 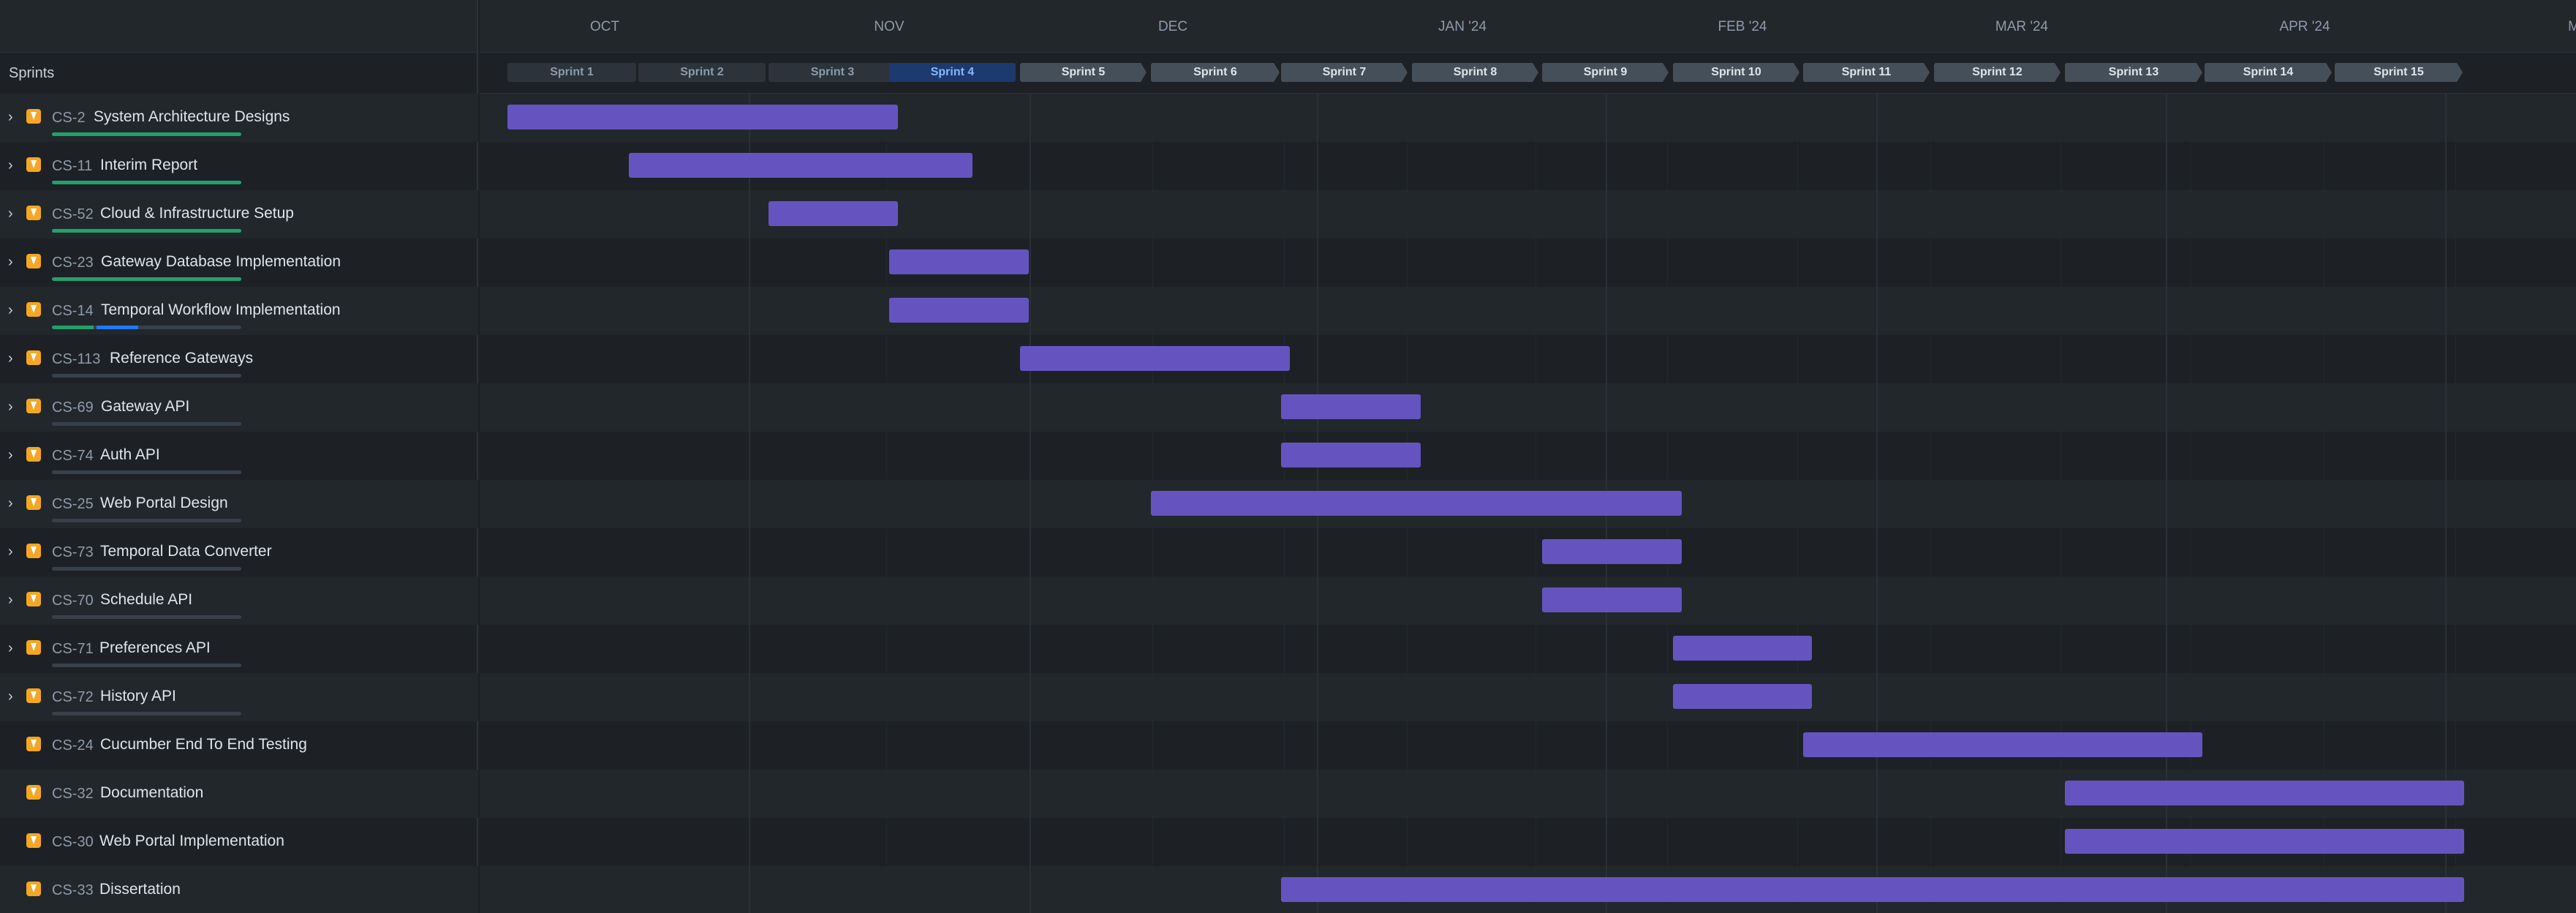 What do you see at coordinates (73, 263) in the screenshot?
I see `epic-key: CS-23` at bounding box center [73, 263].